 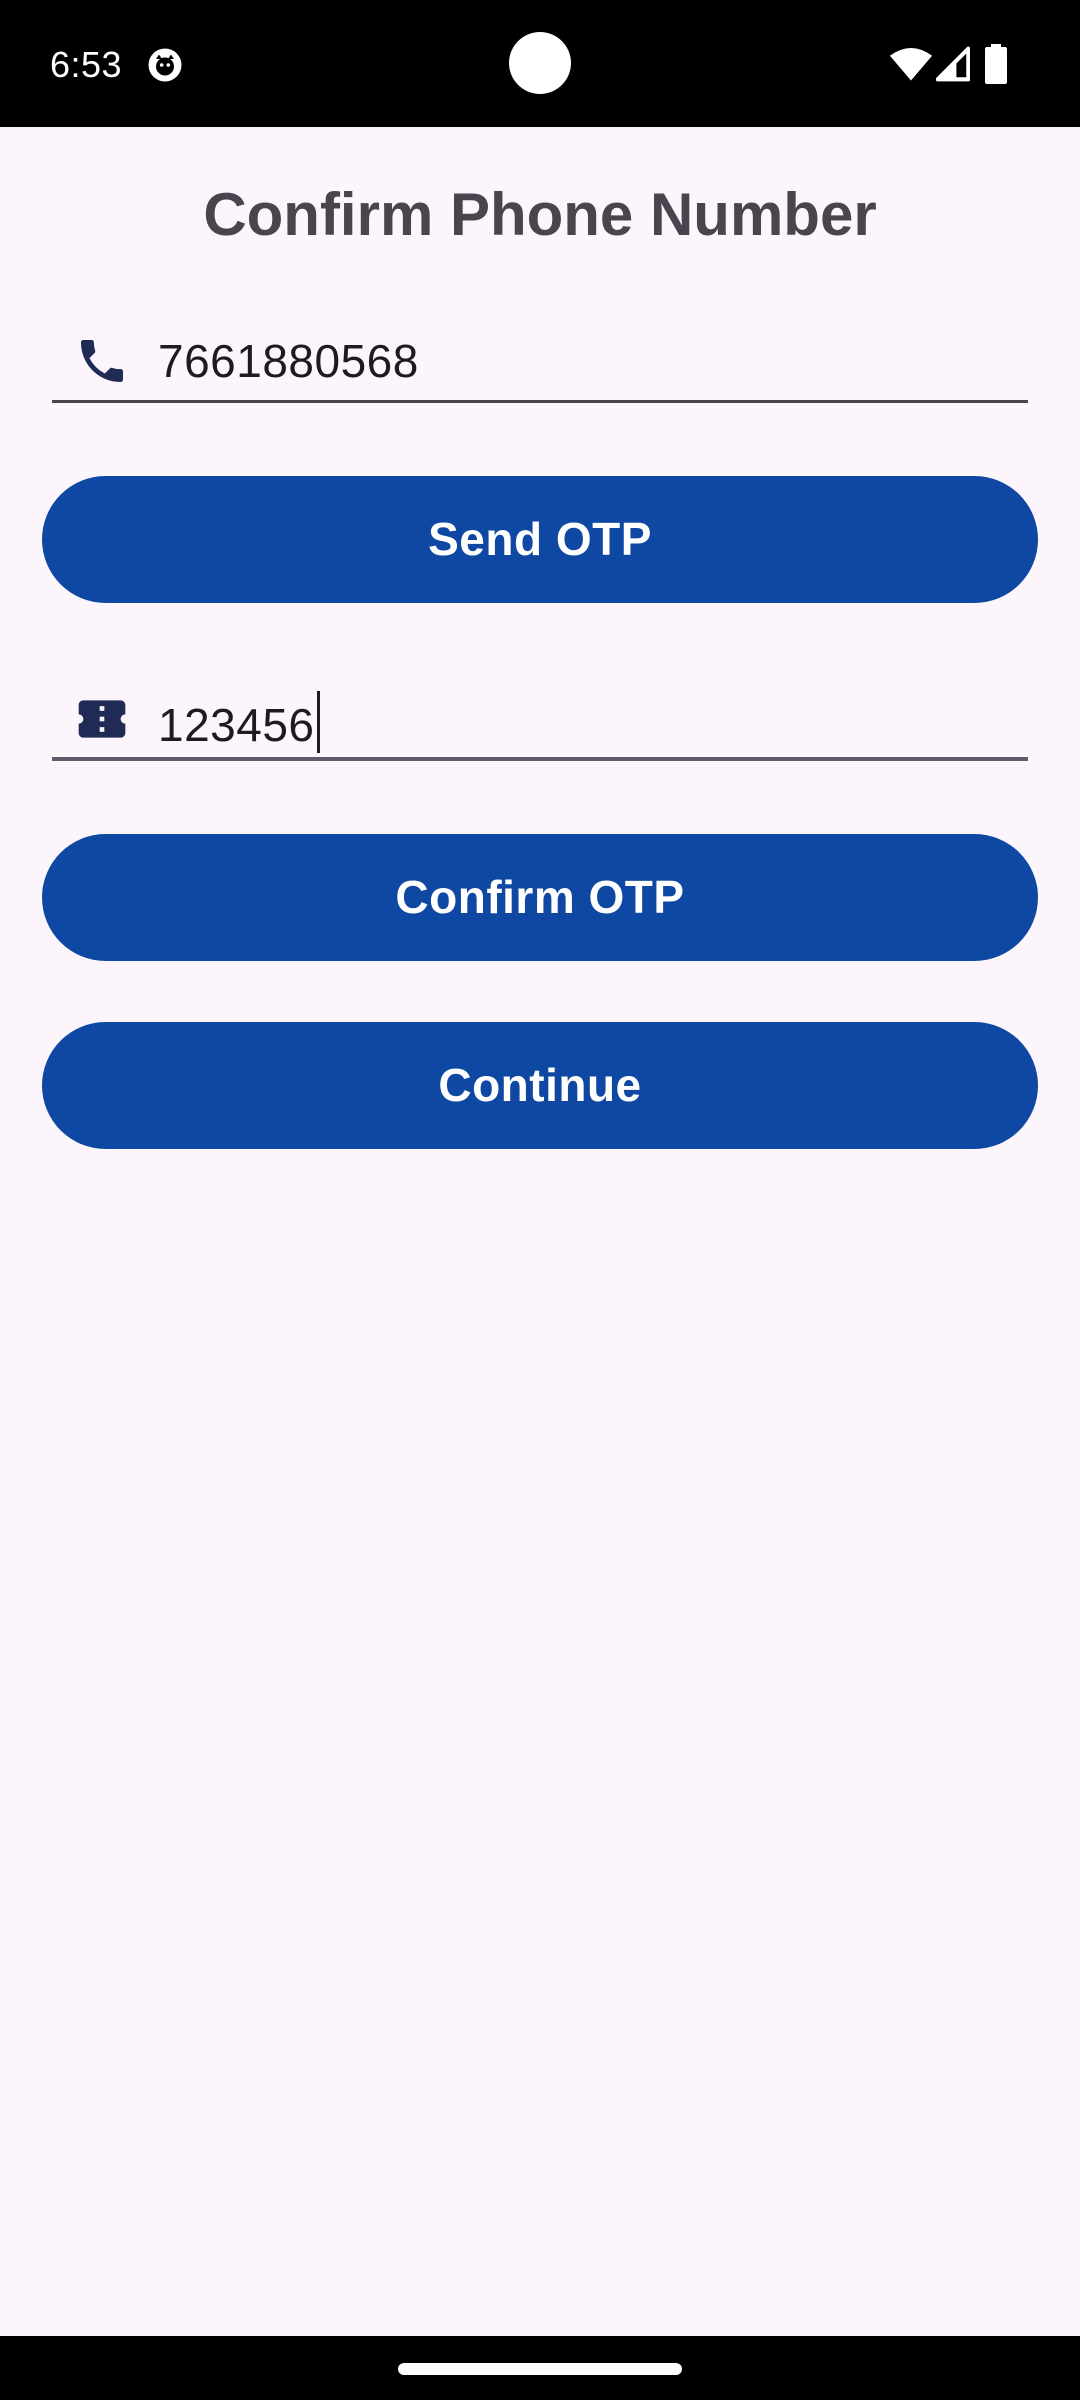 I want to click on phone-field-underline, so click(x=540, y=401).